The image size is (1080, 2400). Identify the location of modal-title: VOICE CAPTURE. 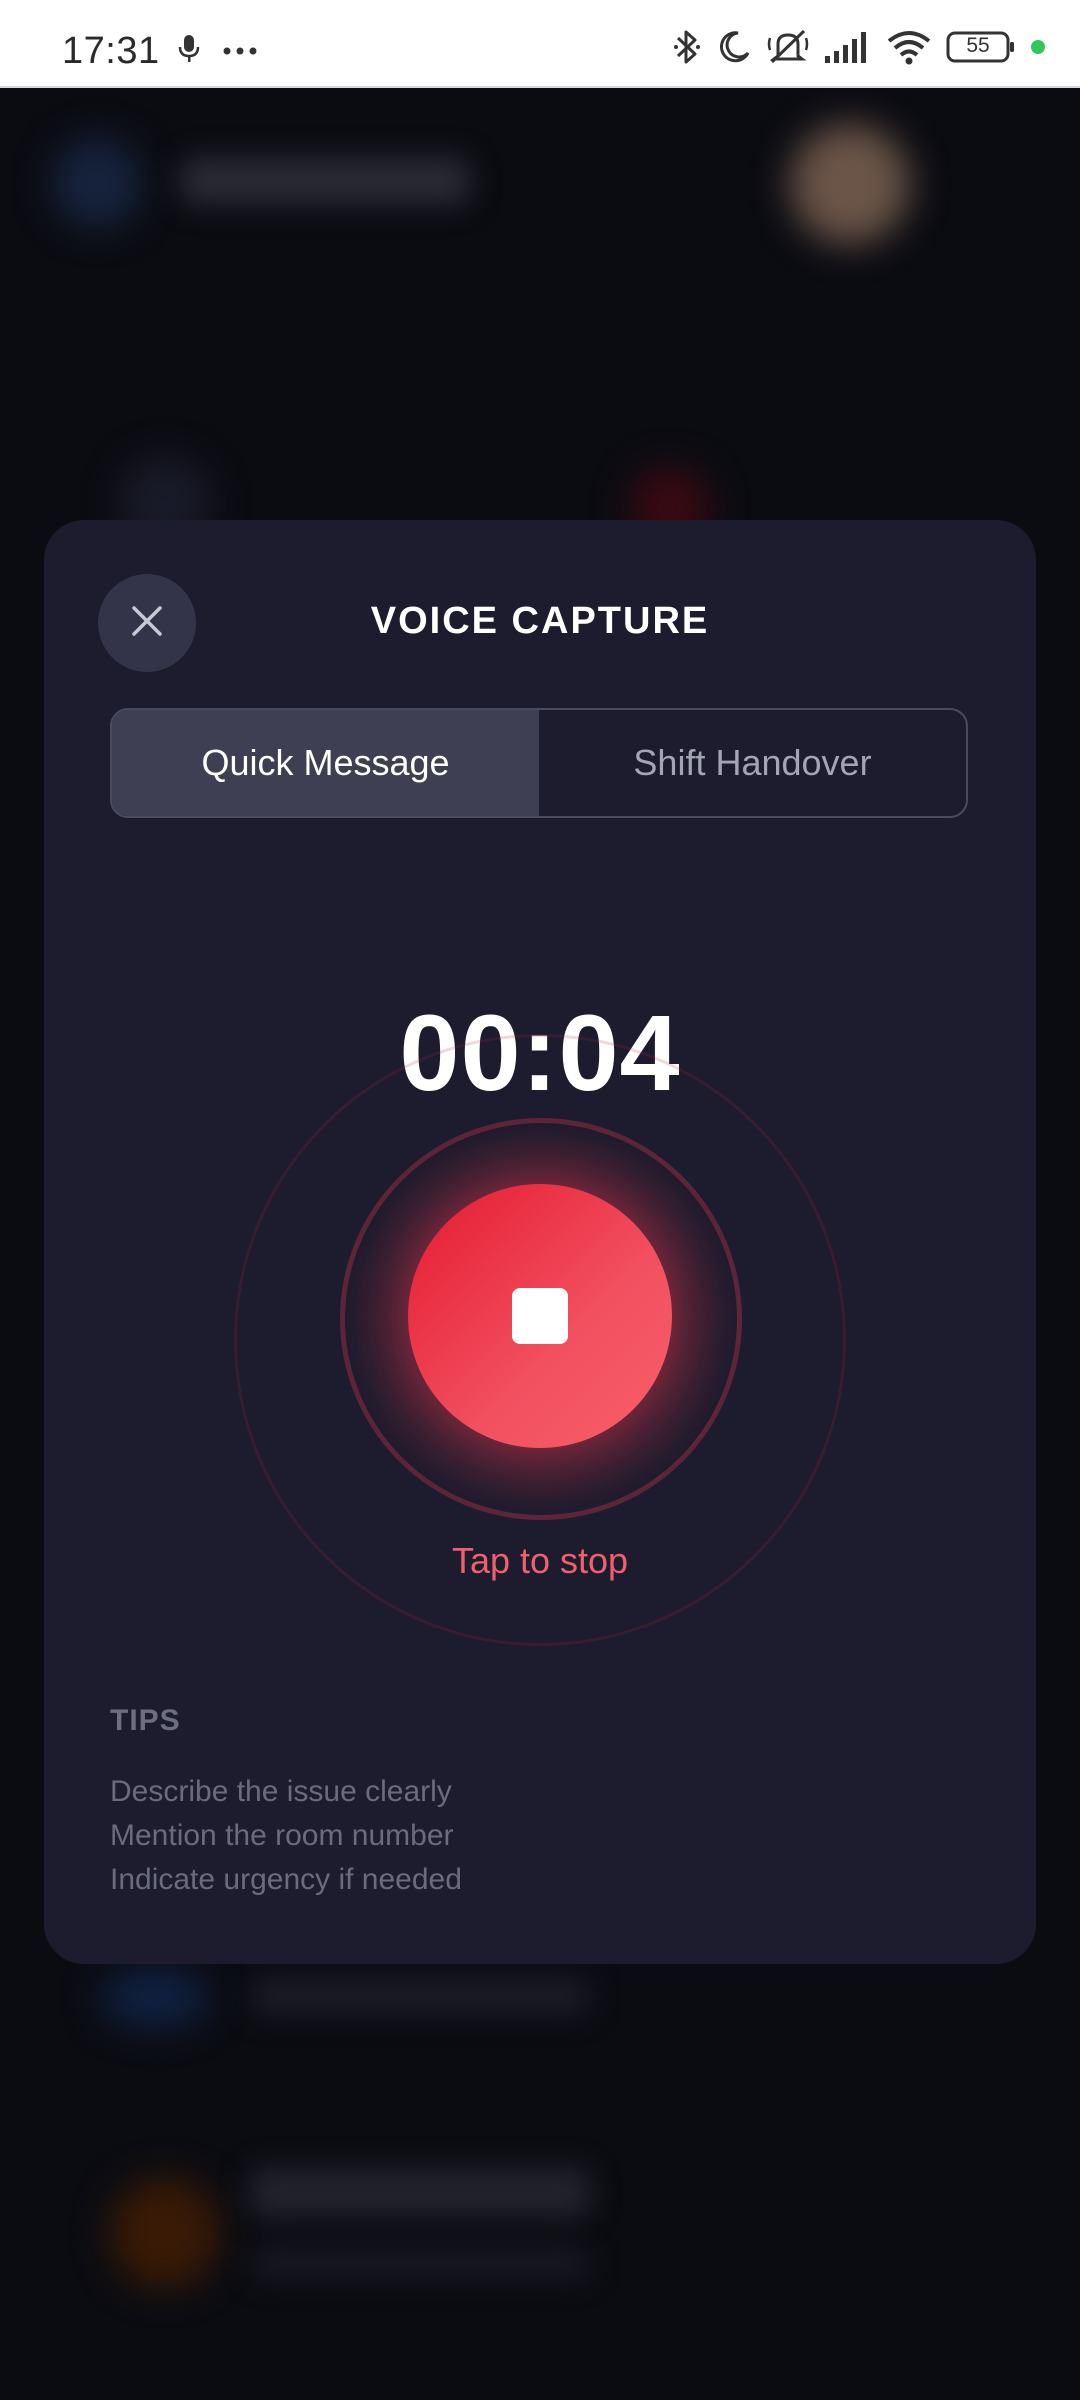
(540, 621).